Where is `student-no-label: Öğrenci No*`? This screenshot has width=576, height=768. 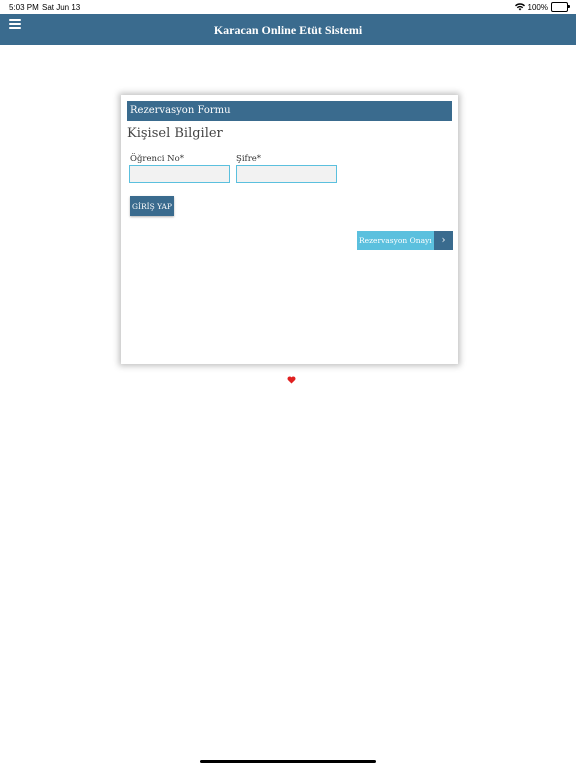
student-no-label: Öğrenci No* is located at coordinates (157, 159).